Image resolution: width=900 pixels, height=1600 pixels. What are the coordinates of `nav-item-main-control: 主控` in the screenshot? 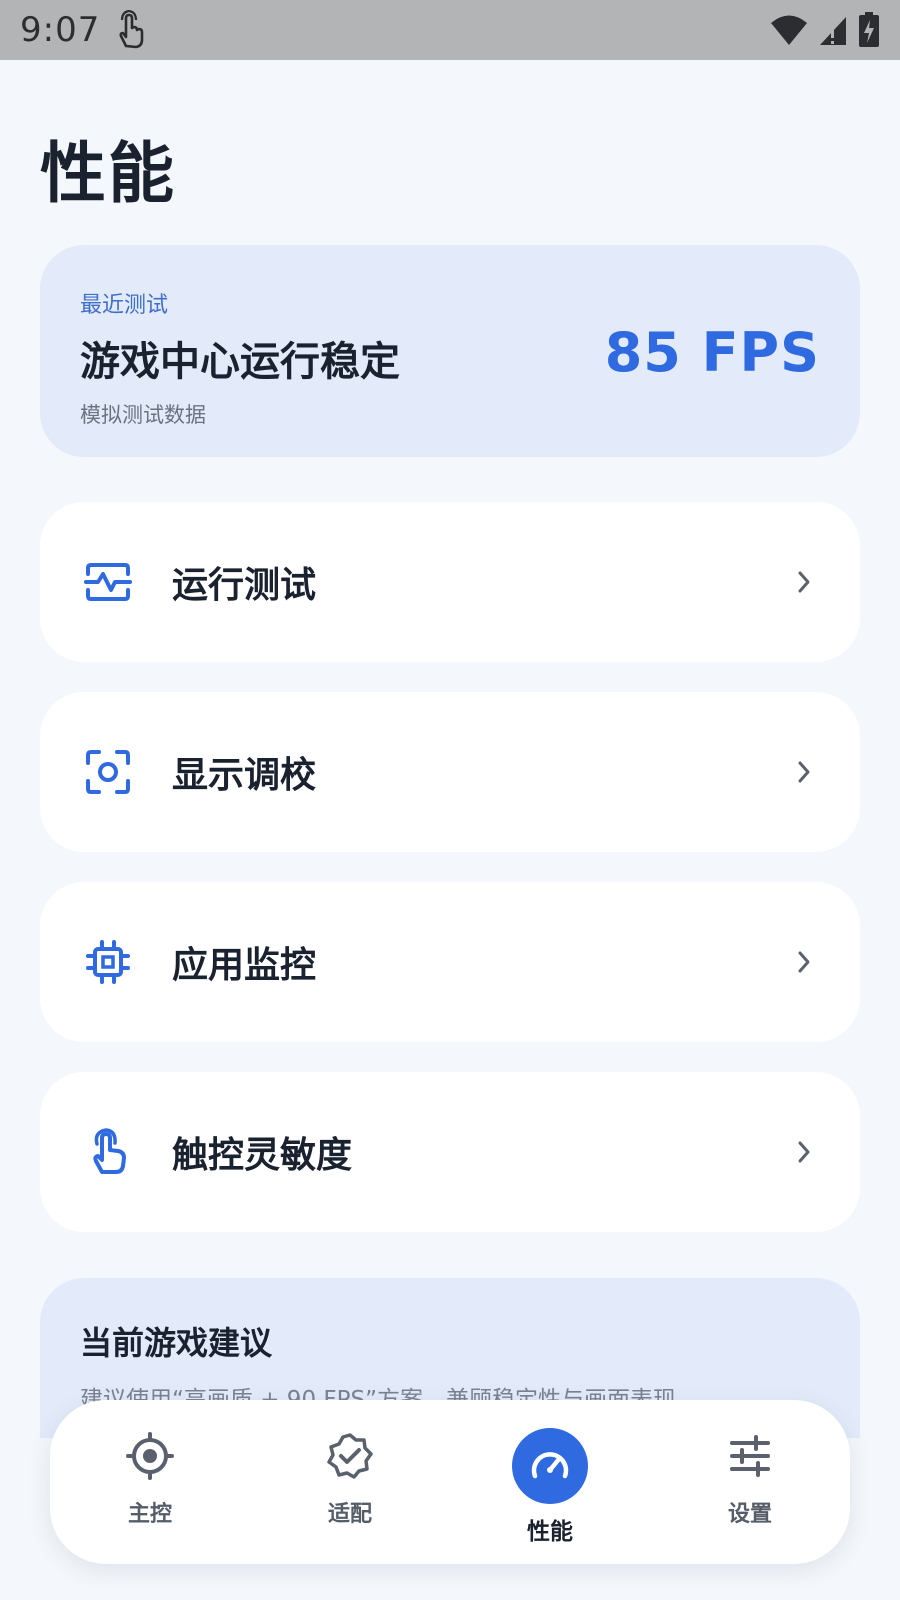 It's located at (150, 1482).